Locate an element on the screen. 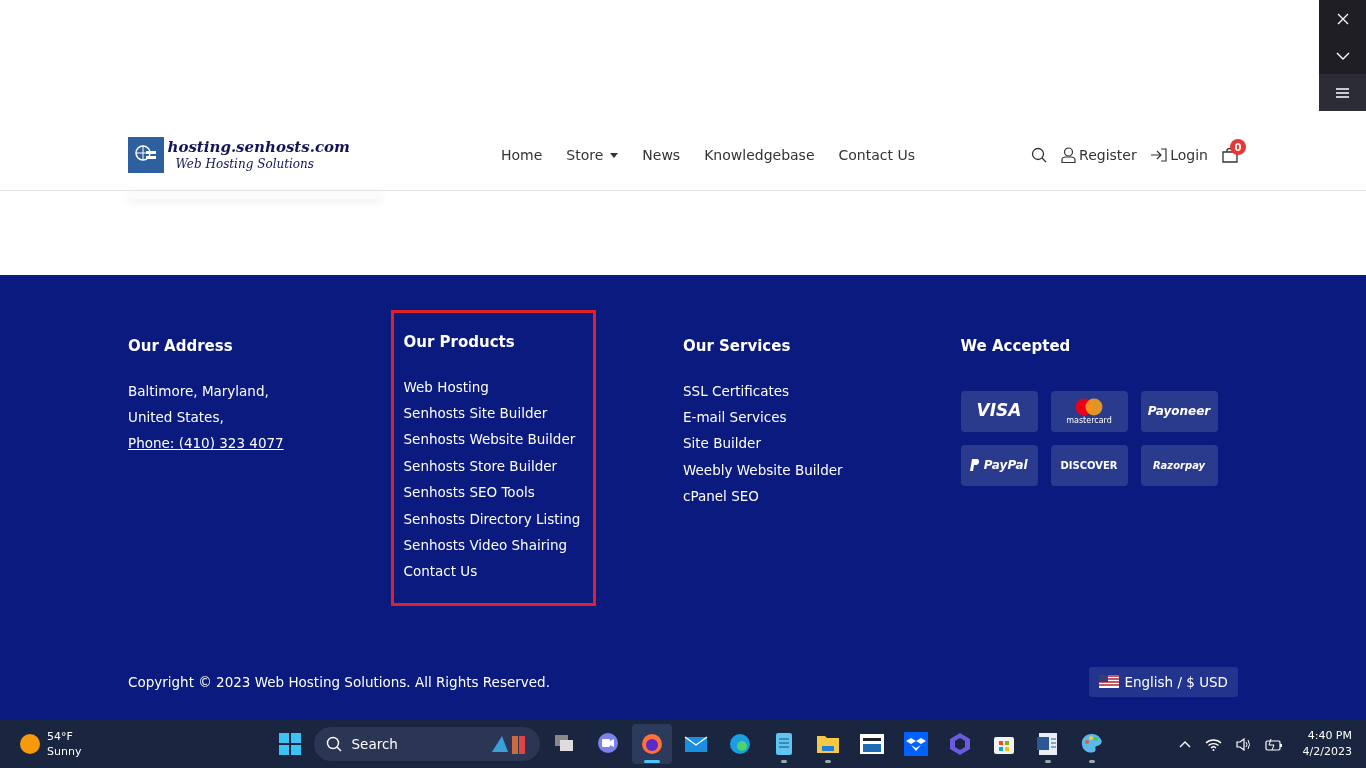  search-button is located at coordinates (1038, 155).